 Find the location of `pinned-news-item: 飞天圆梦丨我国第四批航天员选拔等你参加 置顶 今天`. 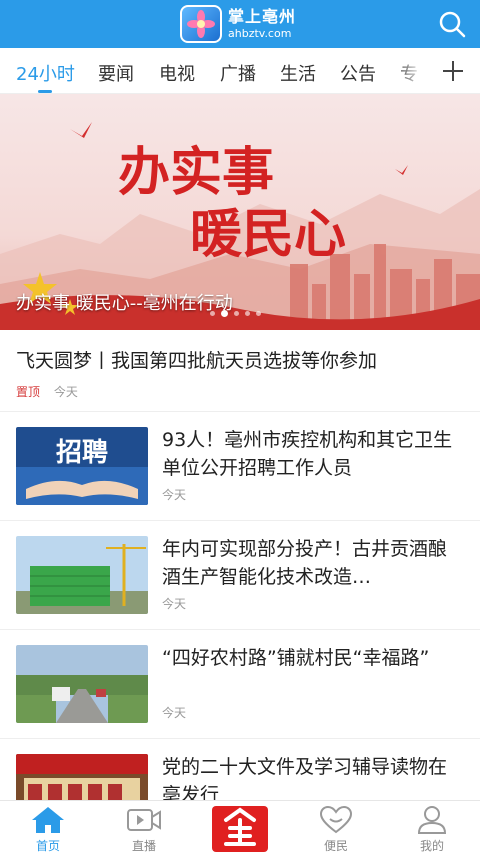

pinned-news-item: 飞天圆梦丨我国第四批航天员选拔等你参加 置顶 今天 is located at coordinates (240, 371).